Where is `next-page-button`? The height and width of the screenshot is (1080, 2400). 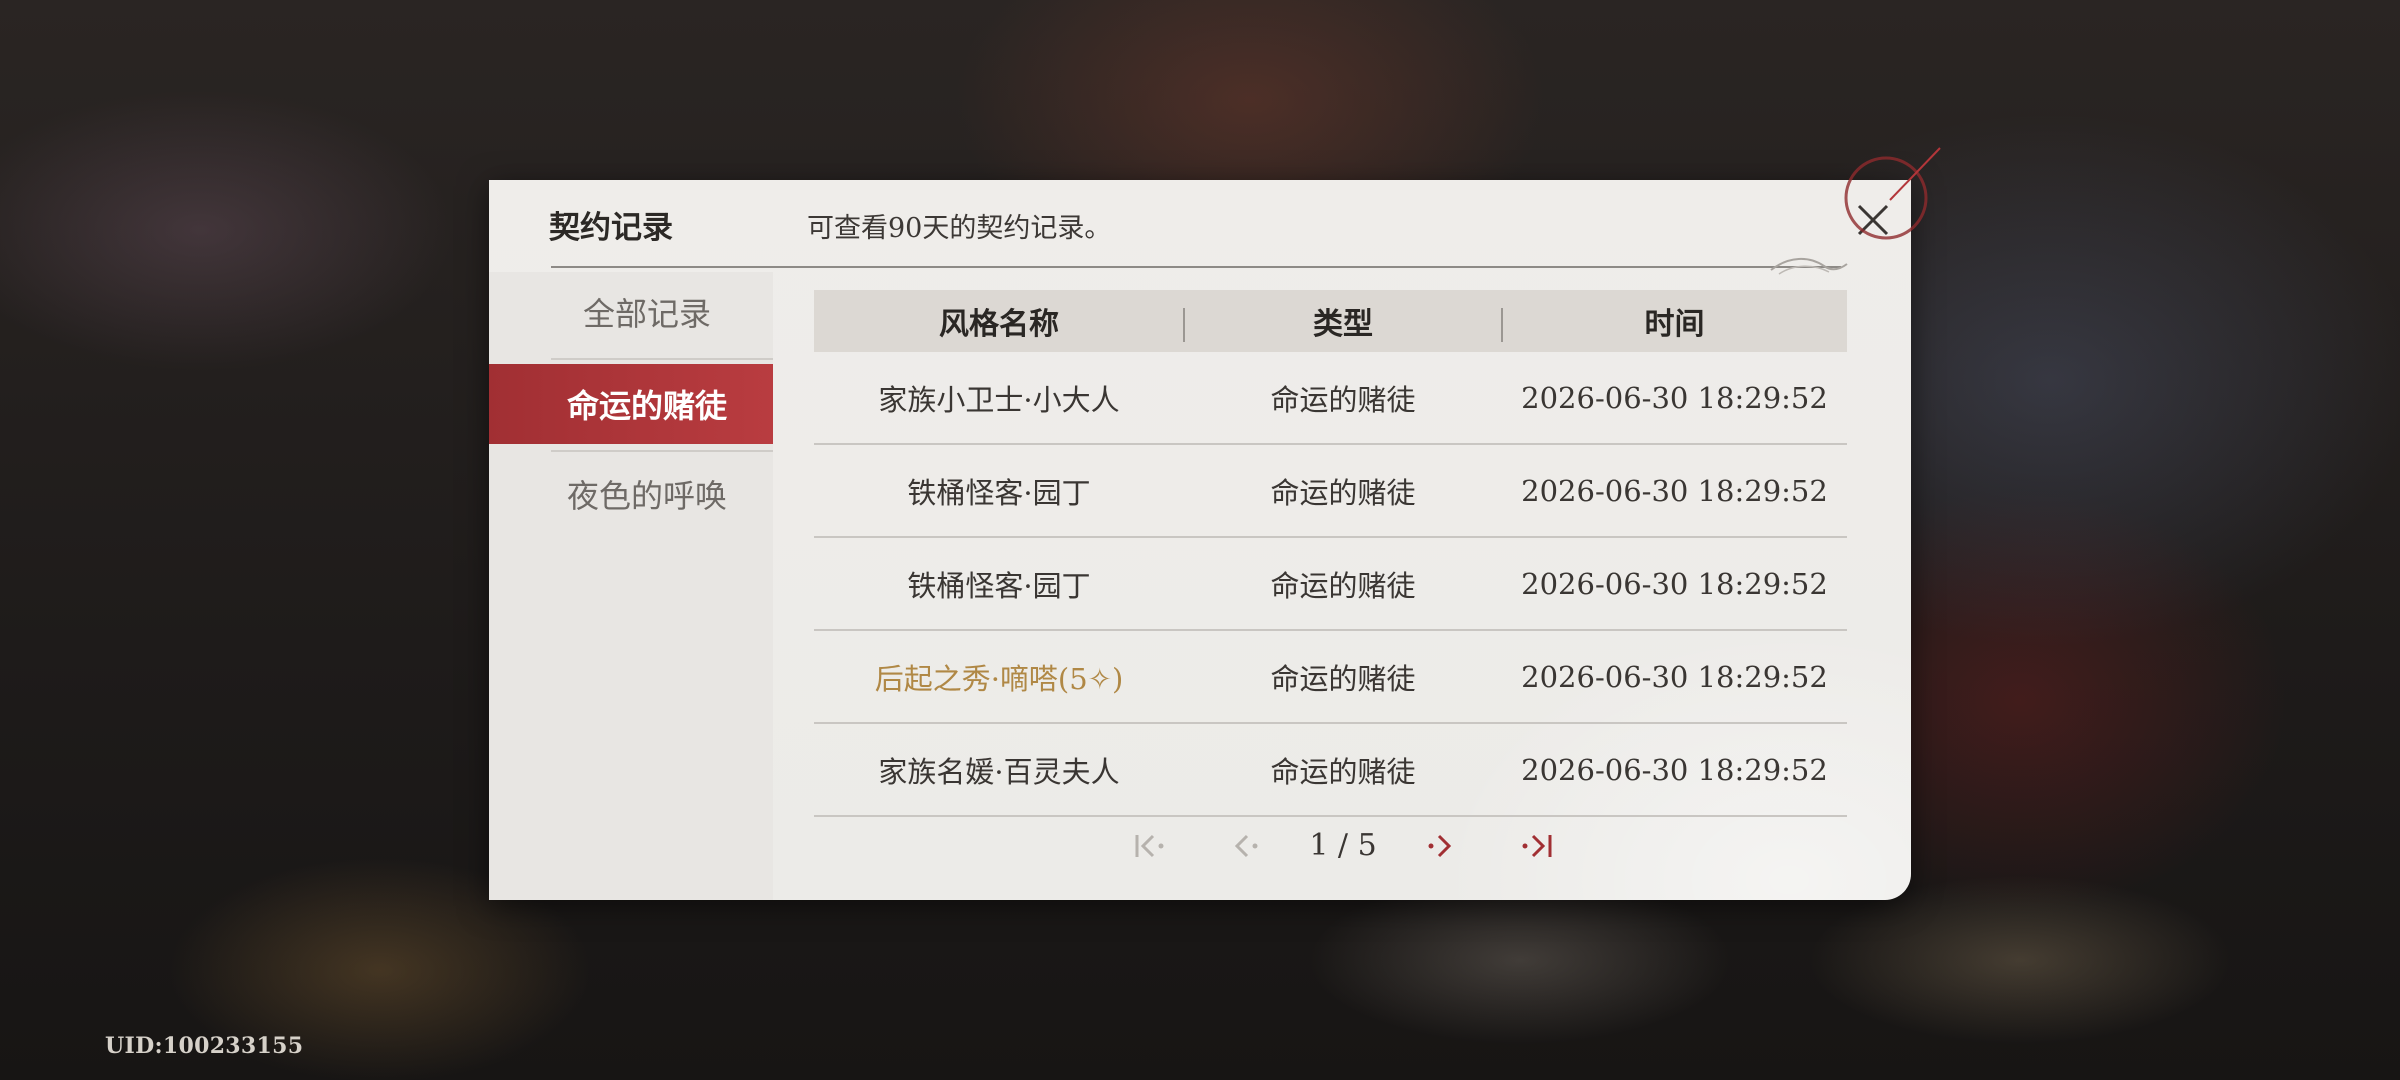 next-page-button is located at coordinates (1441, 846).